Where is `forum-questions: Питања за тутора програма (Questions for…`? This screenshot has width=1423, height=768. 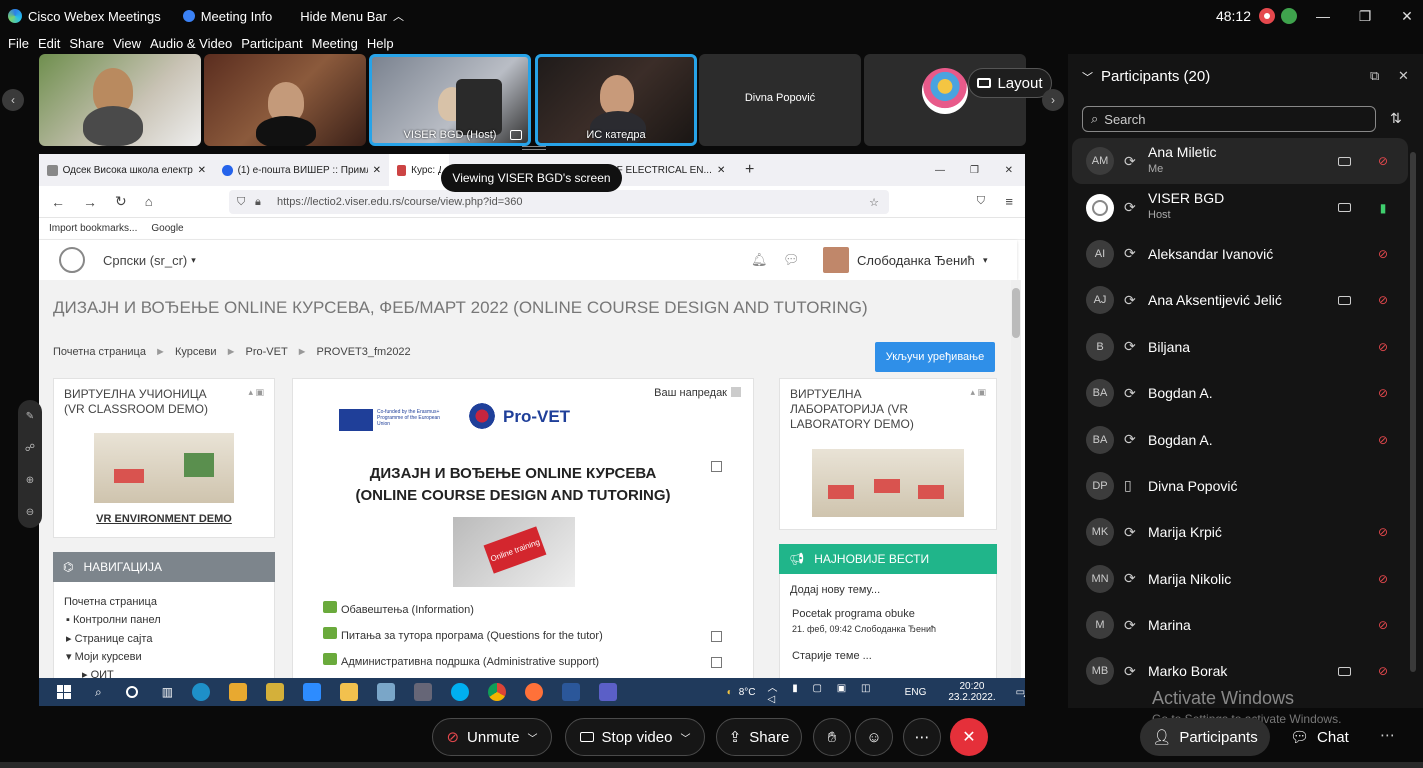 forum-questions: Питања за тутора програма (Questions for… is located at coordinates (463, 634).